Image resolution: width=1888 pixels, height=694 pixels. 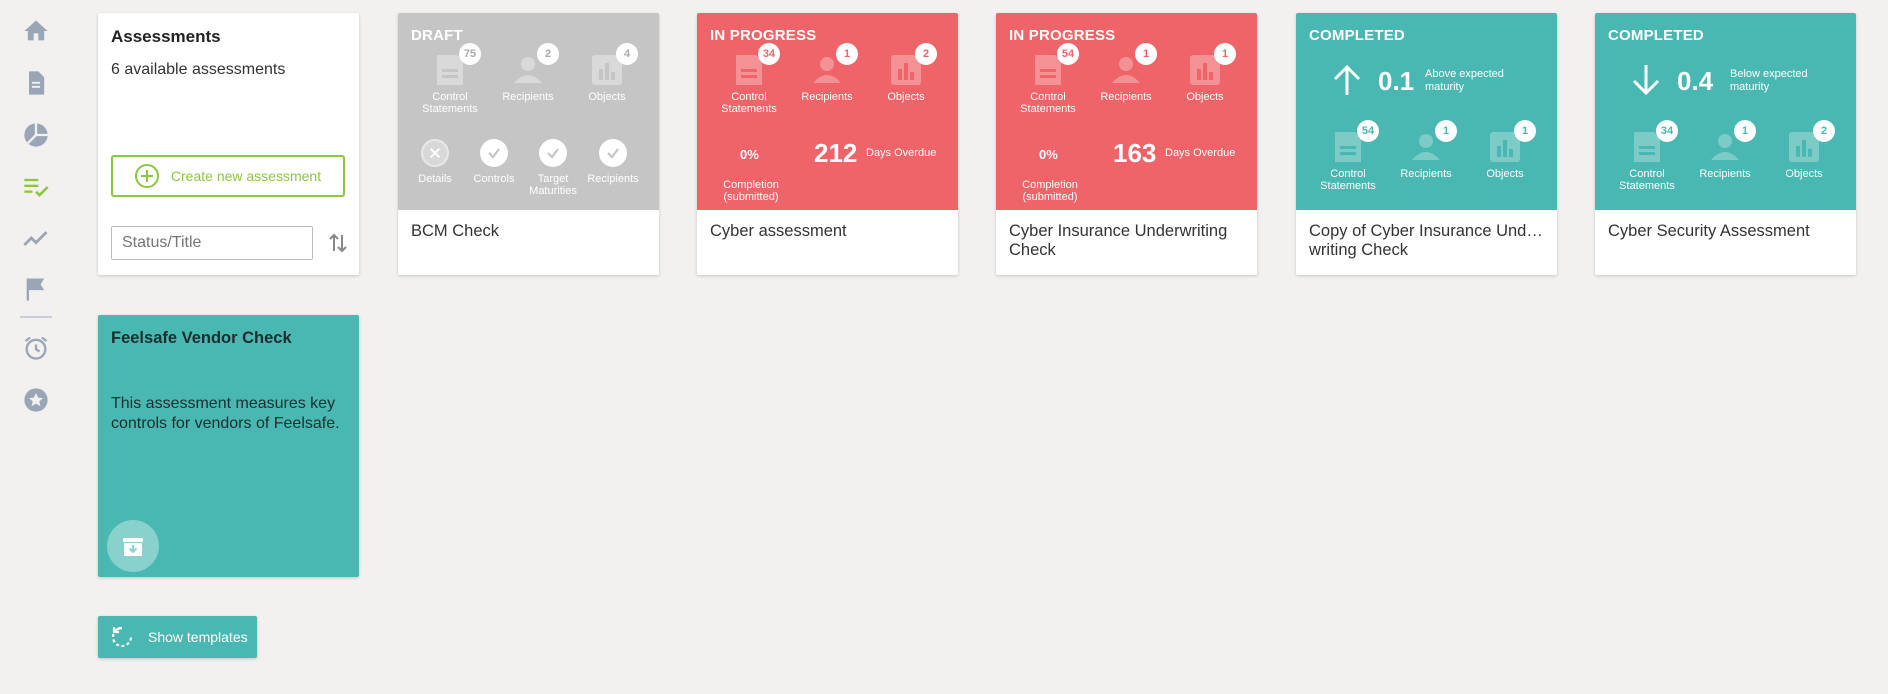 I want to click on nav-favorites, so click(x=36, y=400).